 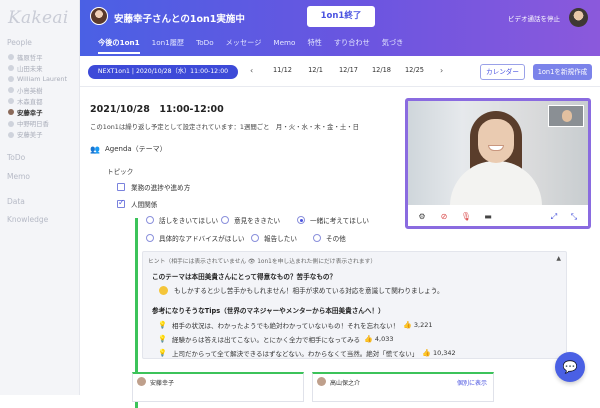 What do you see at coordinates (168, 46) in the screenshot?
I see `tab-history: 1on1履歴` at bounding box center [168, 46].